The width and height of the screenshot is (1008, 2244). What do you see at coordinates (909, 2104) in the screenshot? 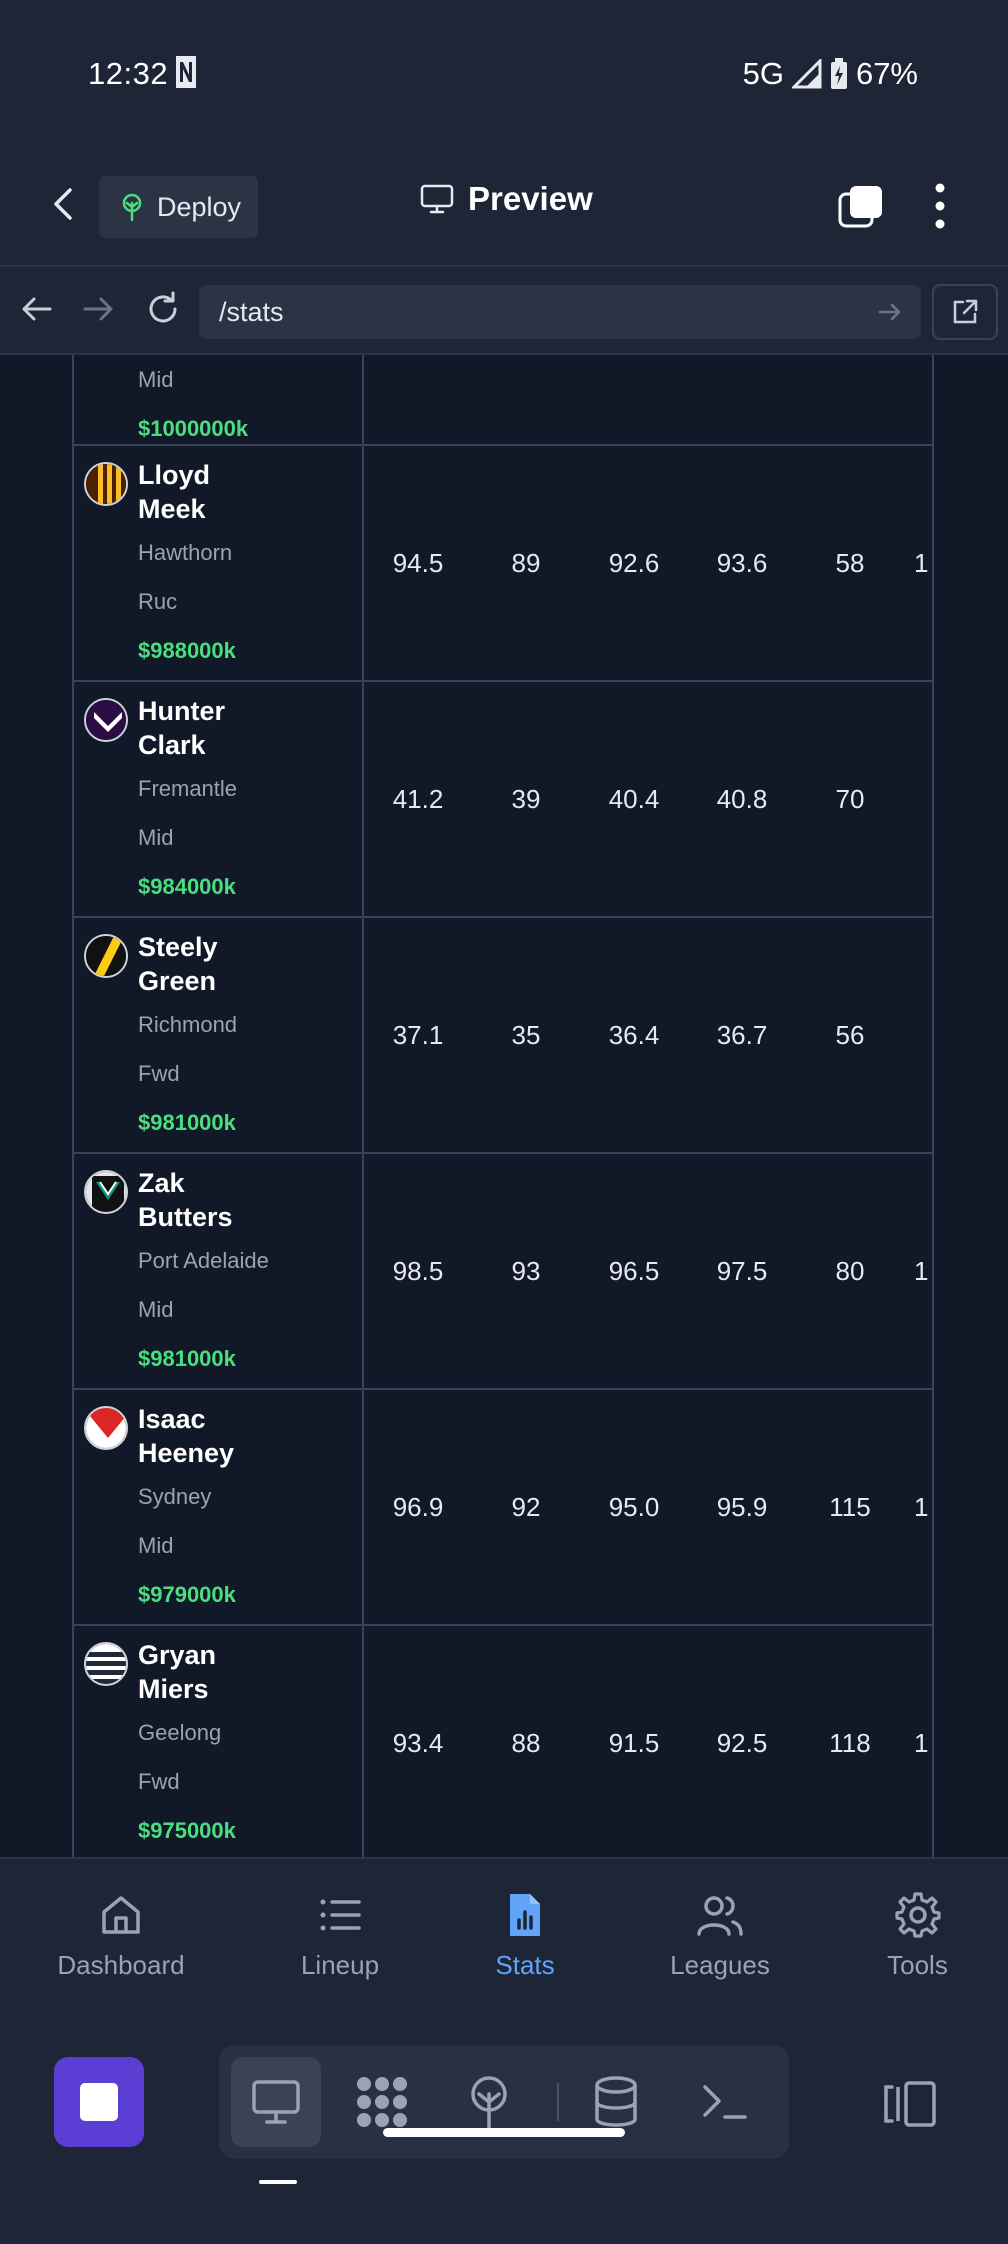
I see `panel-icon` at bounding box center [909, 2104].